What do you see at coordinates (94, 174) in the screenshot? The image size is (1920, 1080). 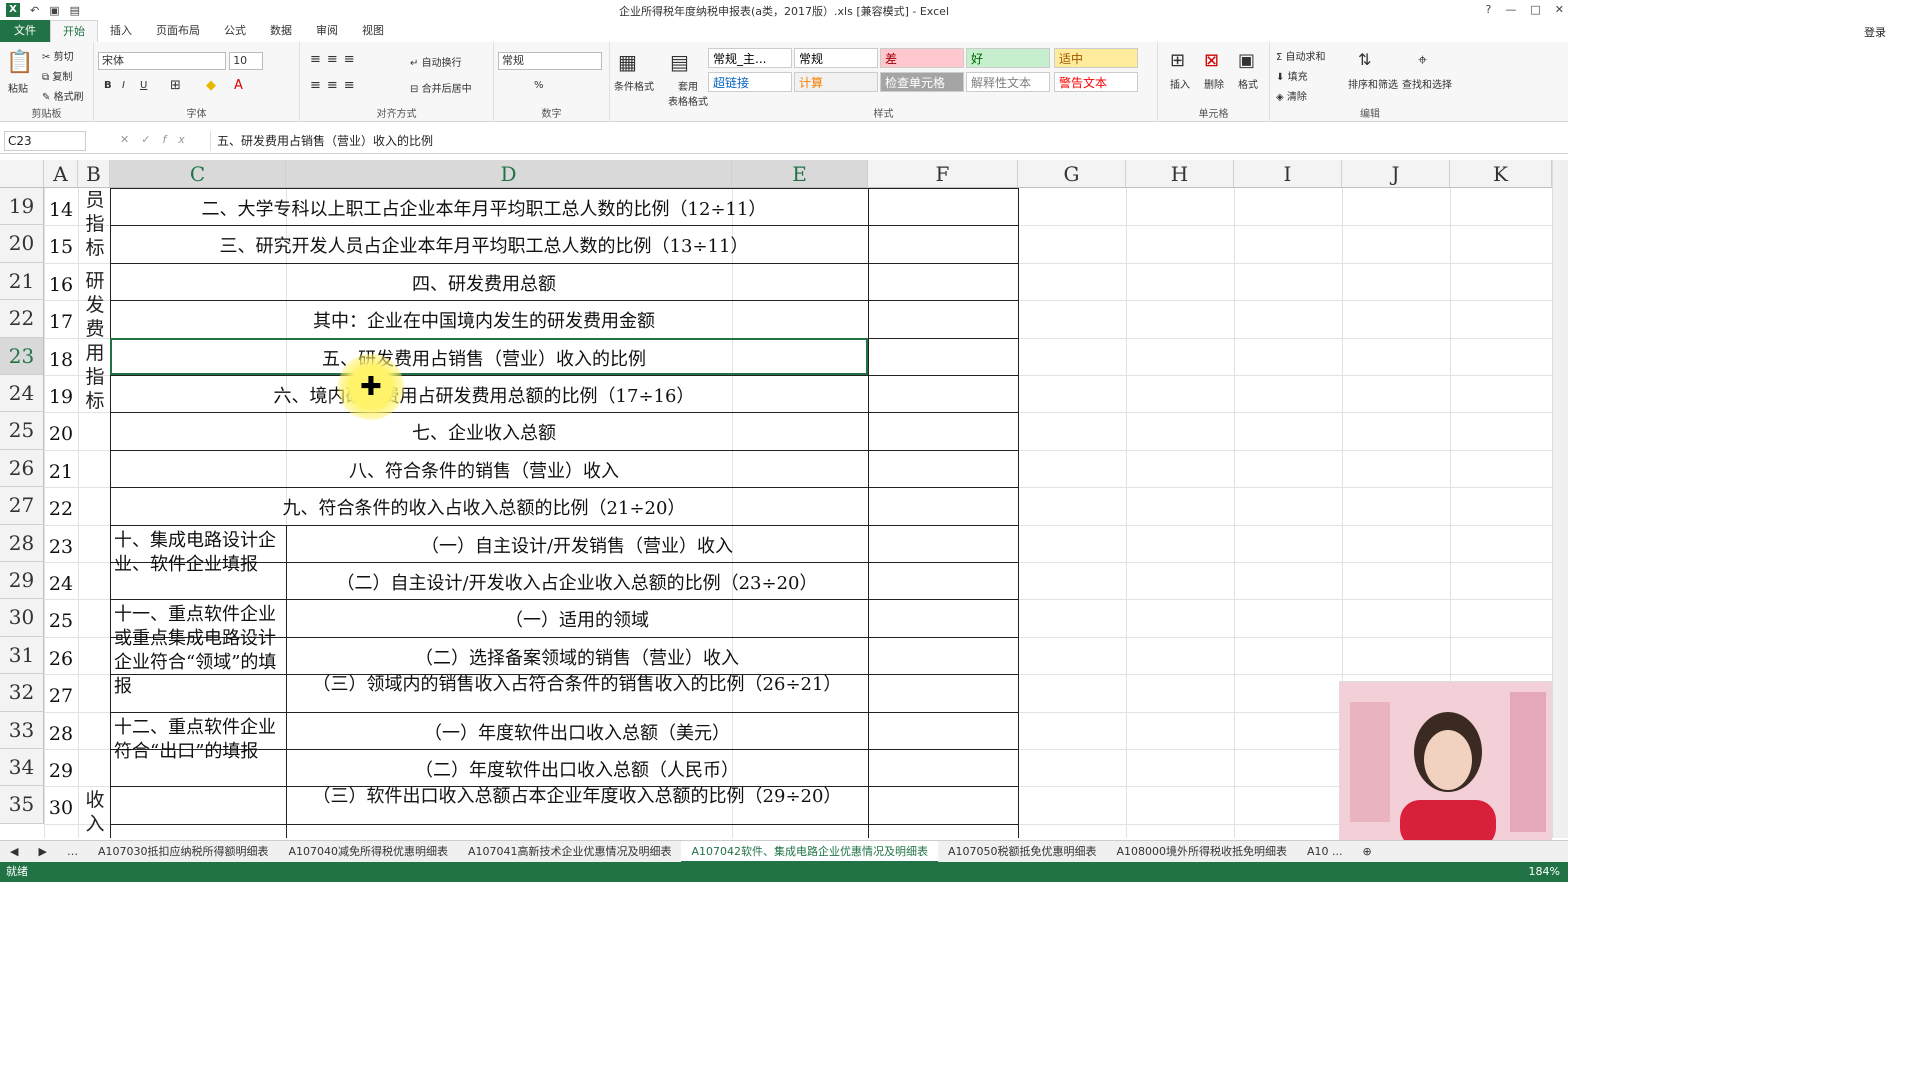 I see `col-header-B: B` at bounding box center [94, 174].